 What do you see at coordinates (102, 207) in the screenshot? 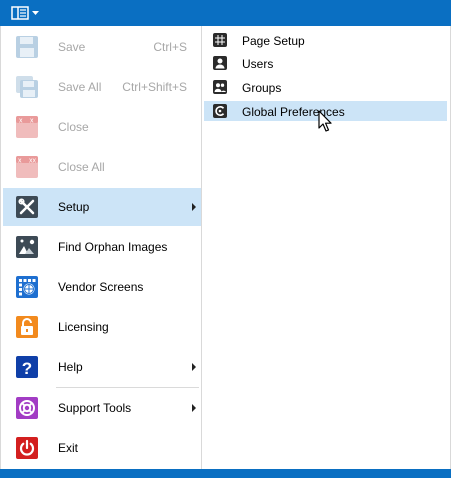
I see `menu-item-setup: Setup` at bounding box center [102, 207].